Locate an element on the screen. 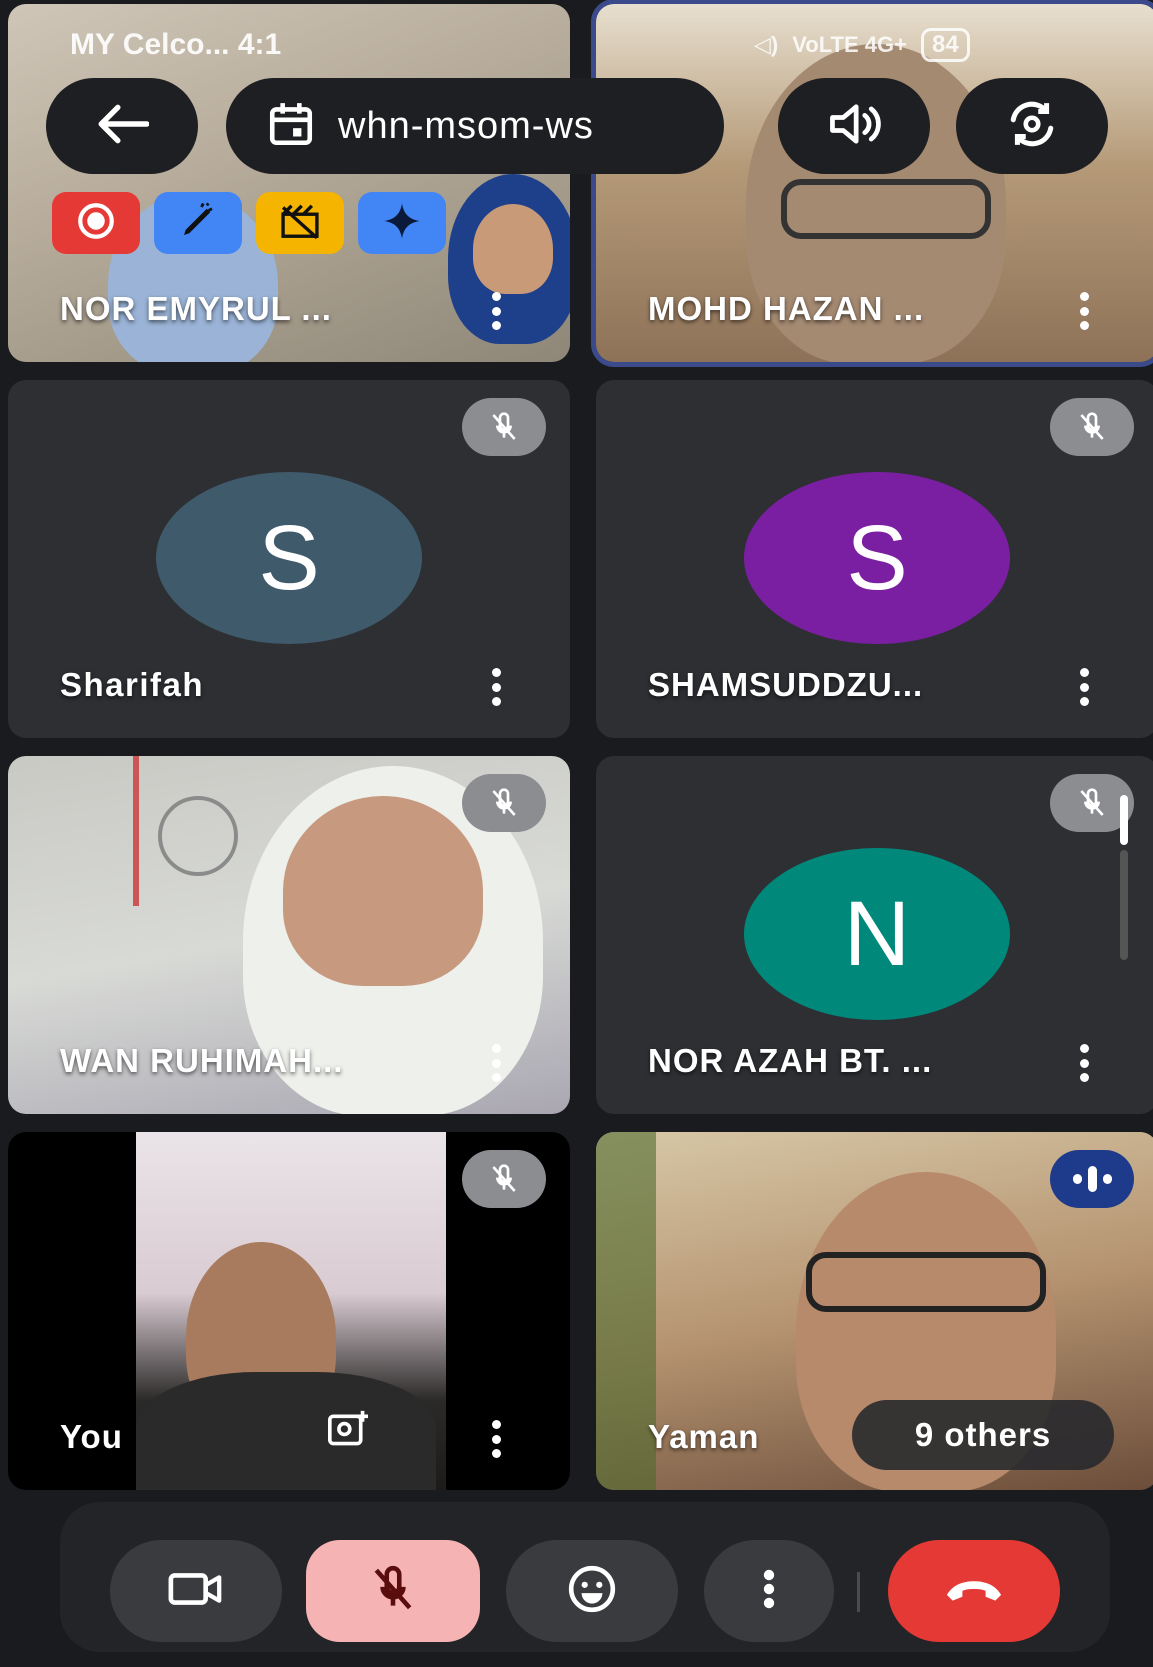 The width and height of the screenshot is (1153, 1667). speaking-indicator-icon is located at coordinates (1092, 1179).